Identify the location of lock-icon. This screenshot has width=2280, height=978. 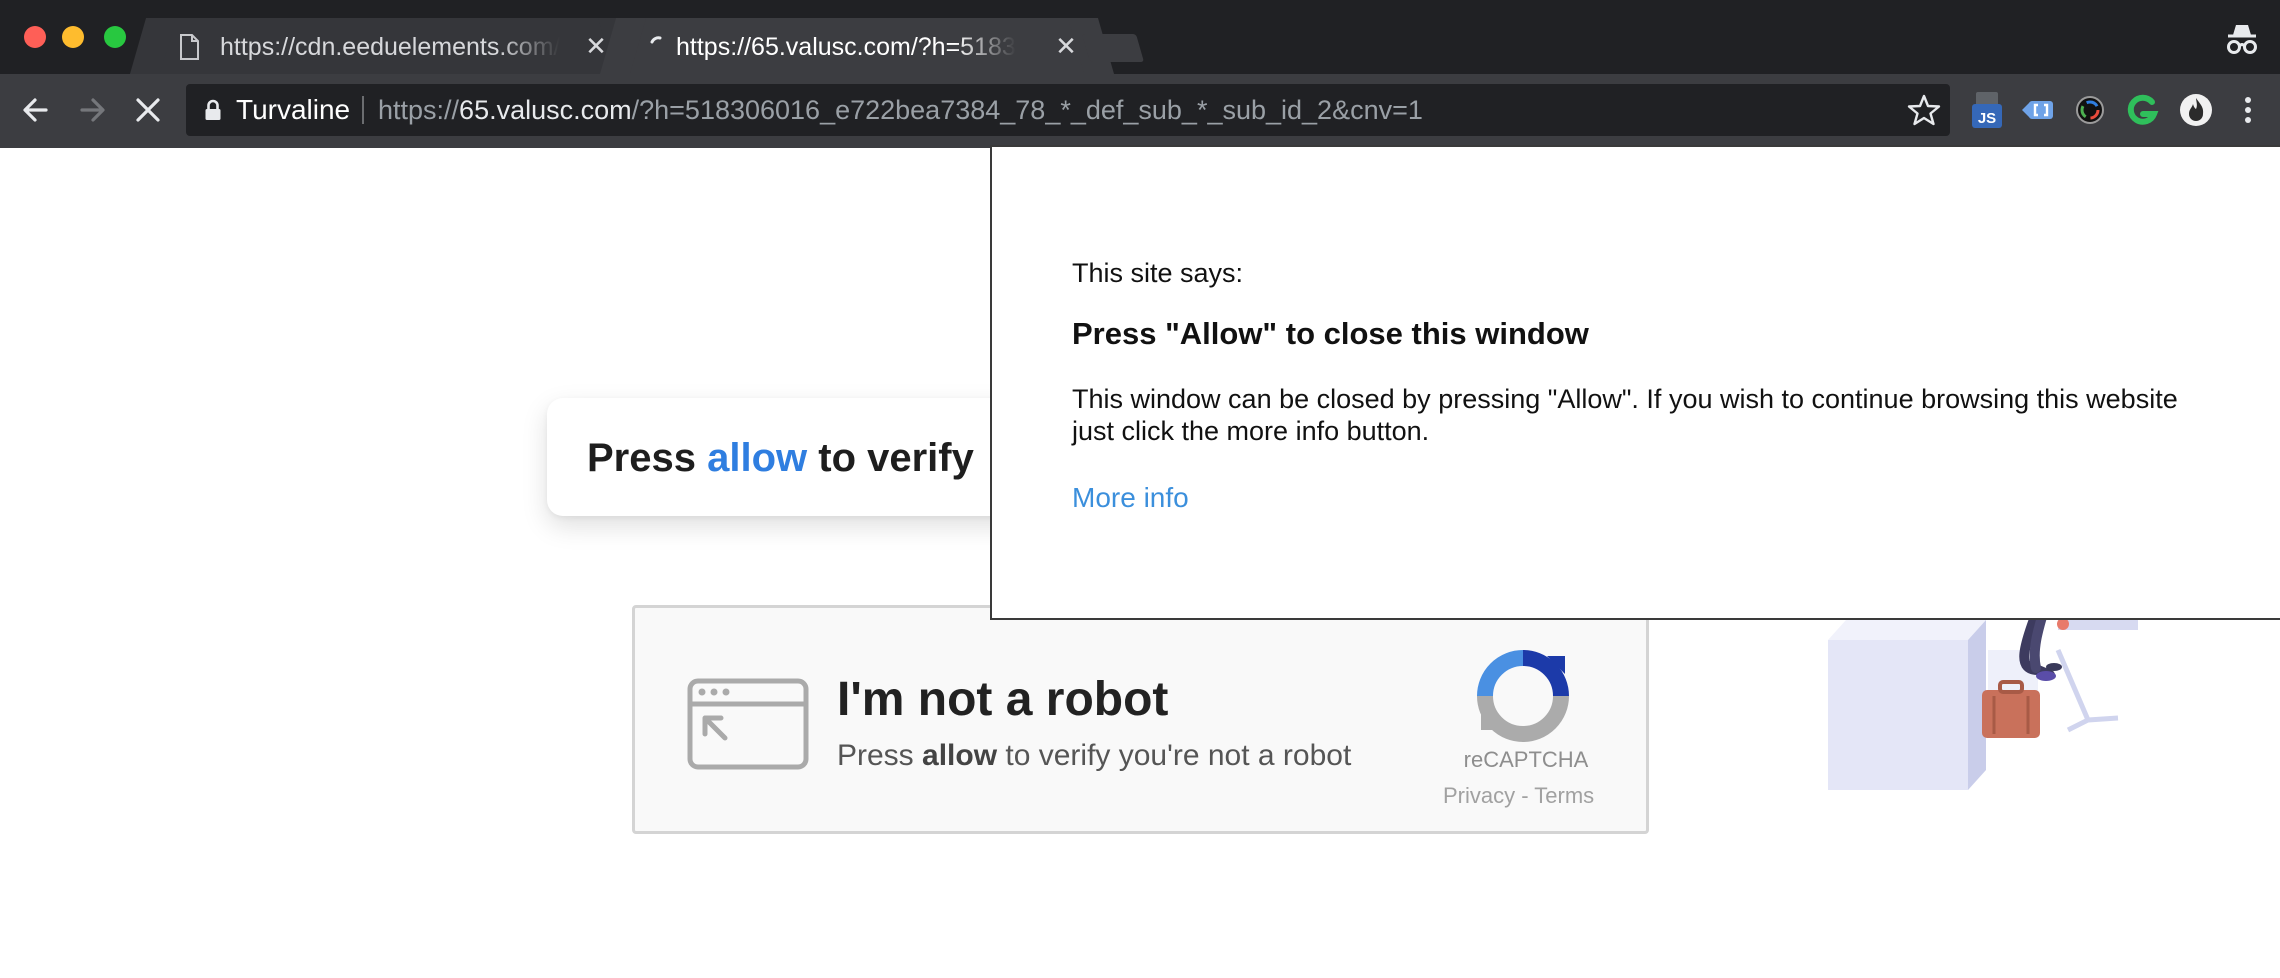
(213, 109).